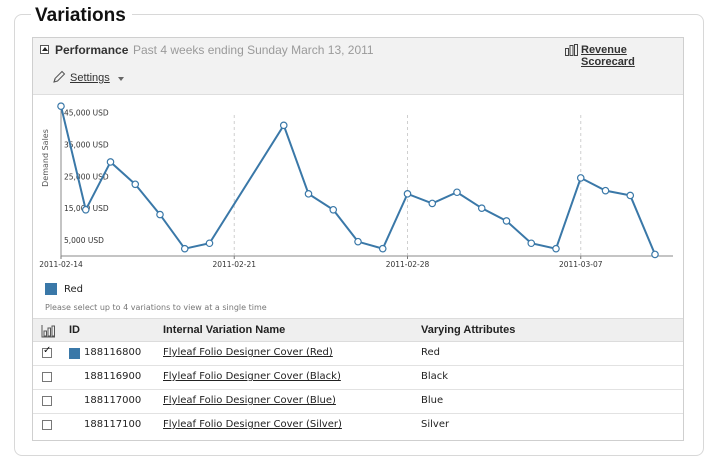 The image size is (717, 471). I want to click on variation-id: 188116900, so click(113, 376).